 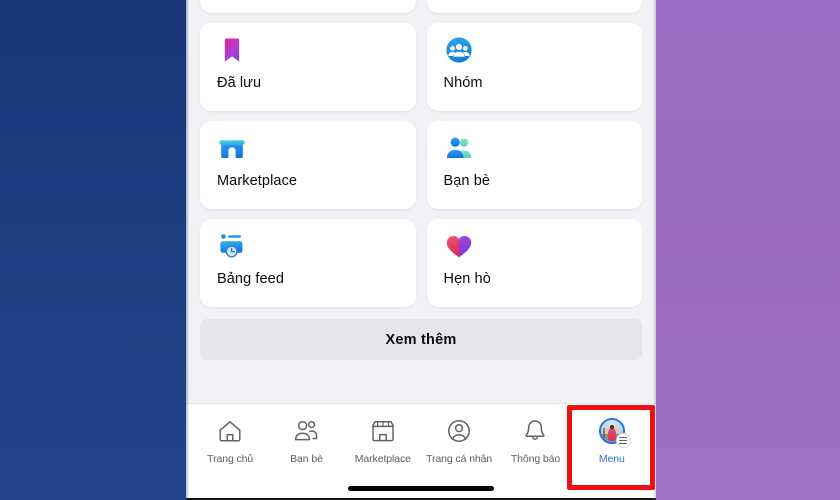 I want to click on nav-label: Bạn bè, so click(x=306, y=459).